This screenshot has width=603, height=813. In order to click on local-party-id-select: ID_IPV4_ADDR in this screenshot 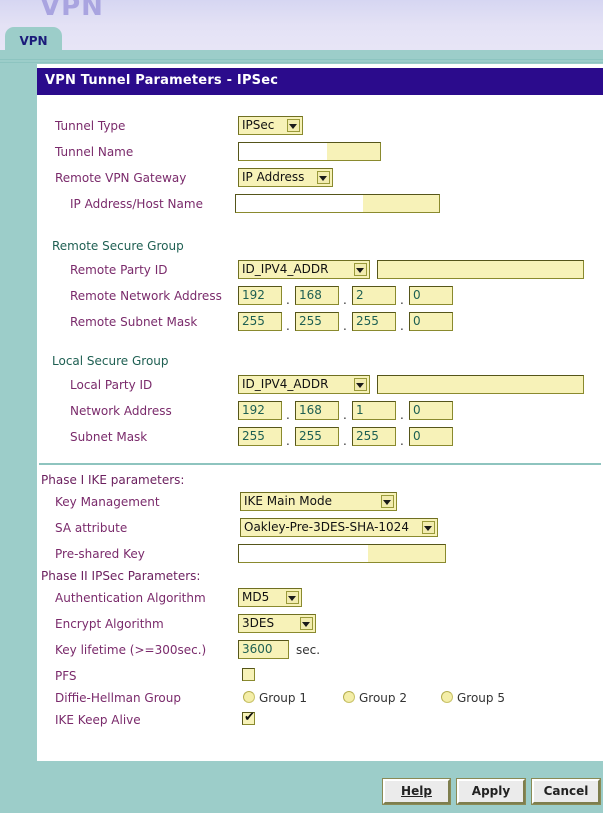, I will do `click(304, 384)`.